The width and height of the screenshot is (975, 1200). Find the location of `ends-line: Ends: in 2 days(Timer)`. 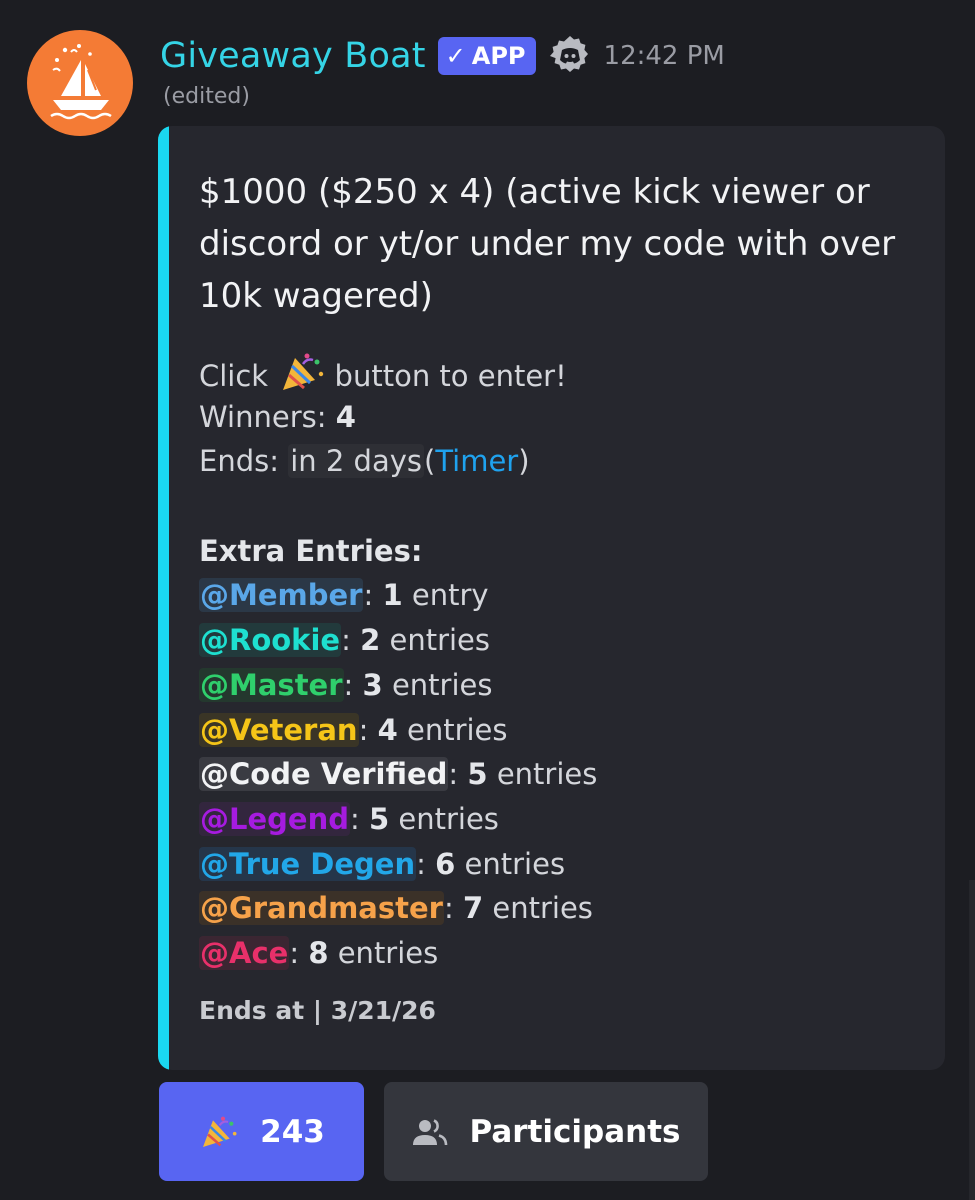

ends-line: Ends: in 2 days(Timer) is located at coordinates (559, 461).